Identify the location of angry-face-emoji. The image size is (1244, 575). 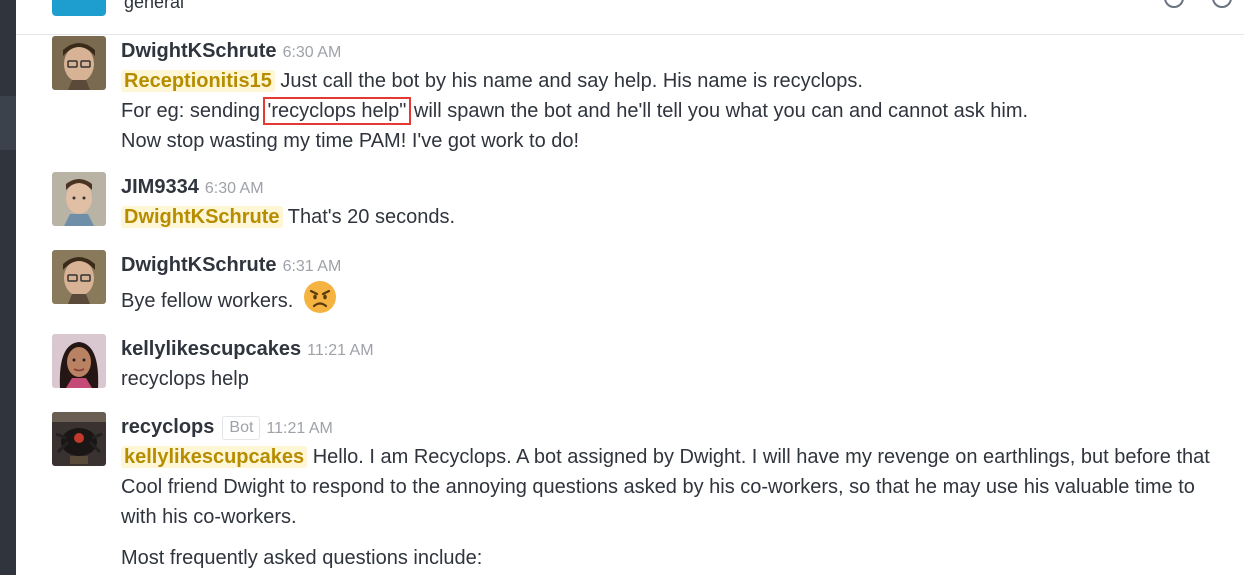
(320, 301).